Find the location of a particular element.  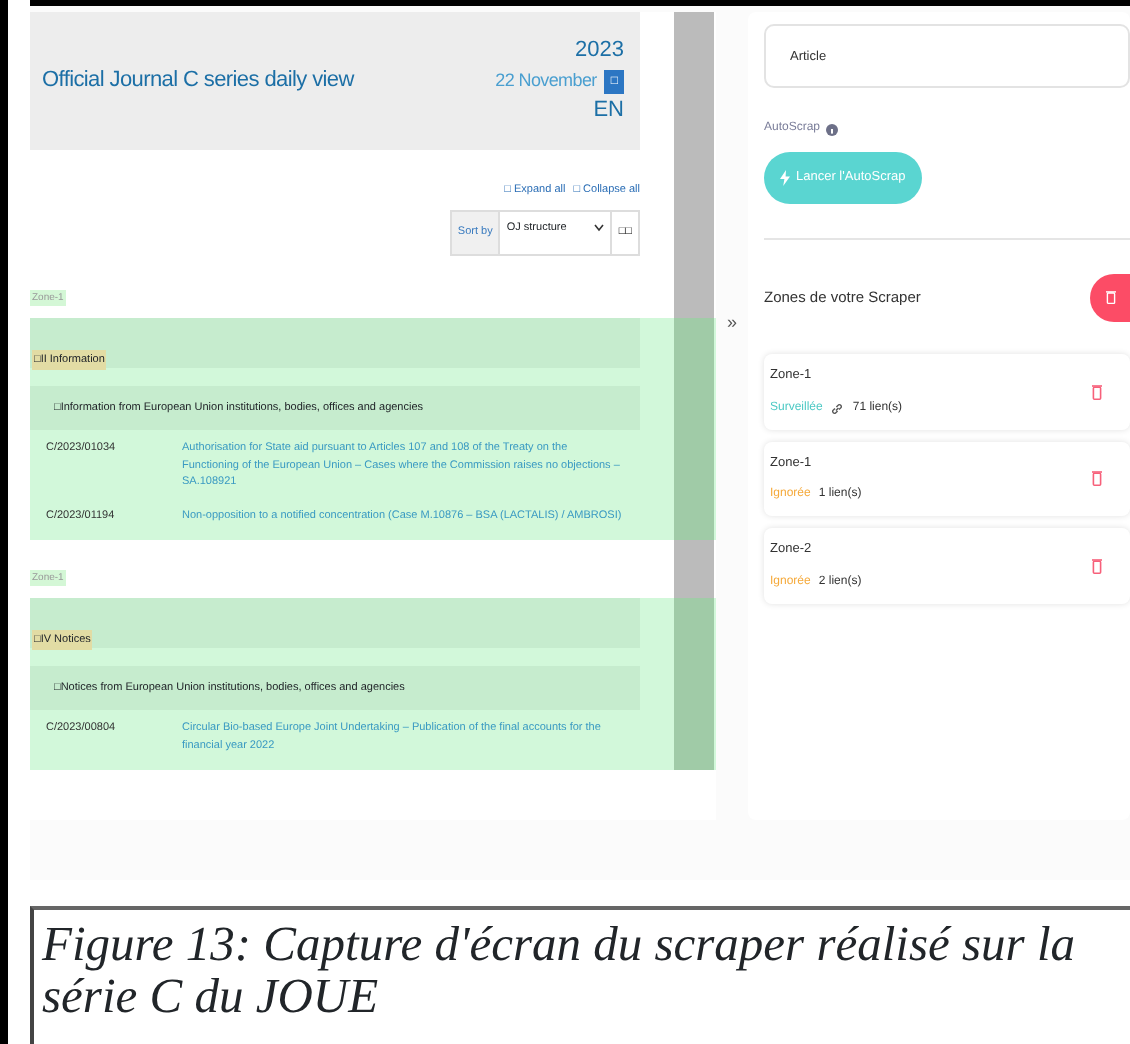

lightning-icon is located at coordinates (785, 177).